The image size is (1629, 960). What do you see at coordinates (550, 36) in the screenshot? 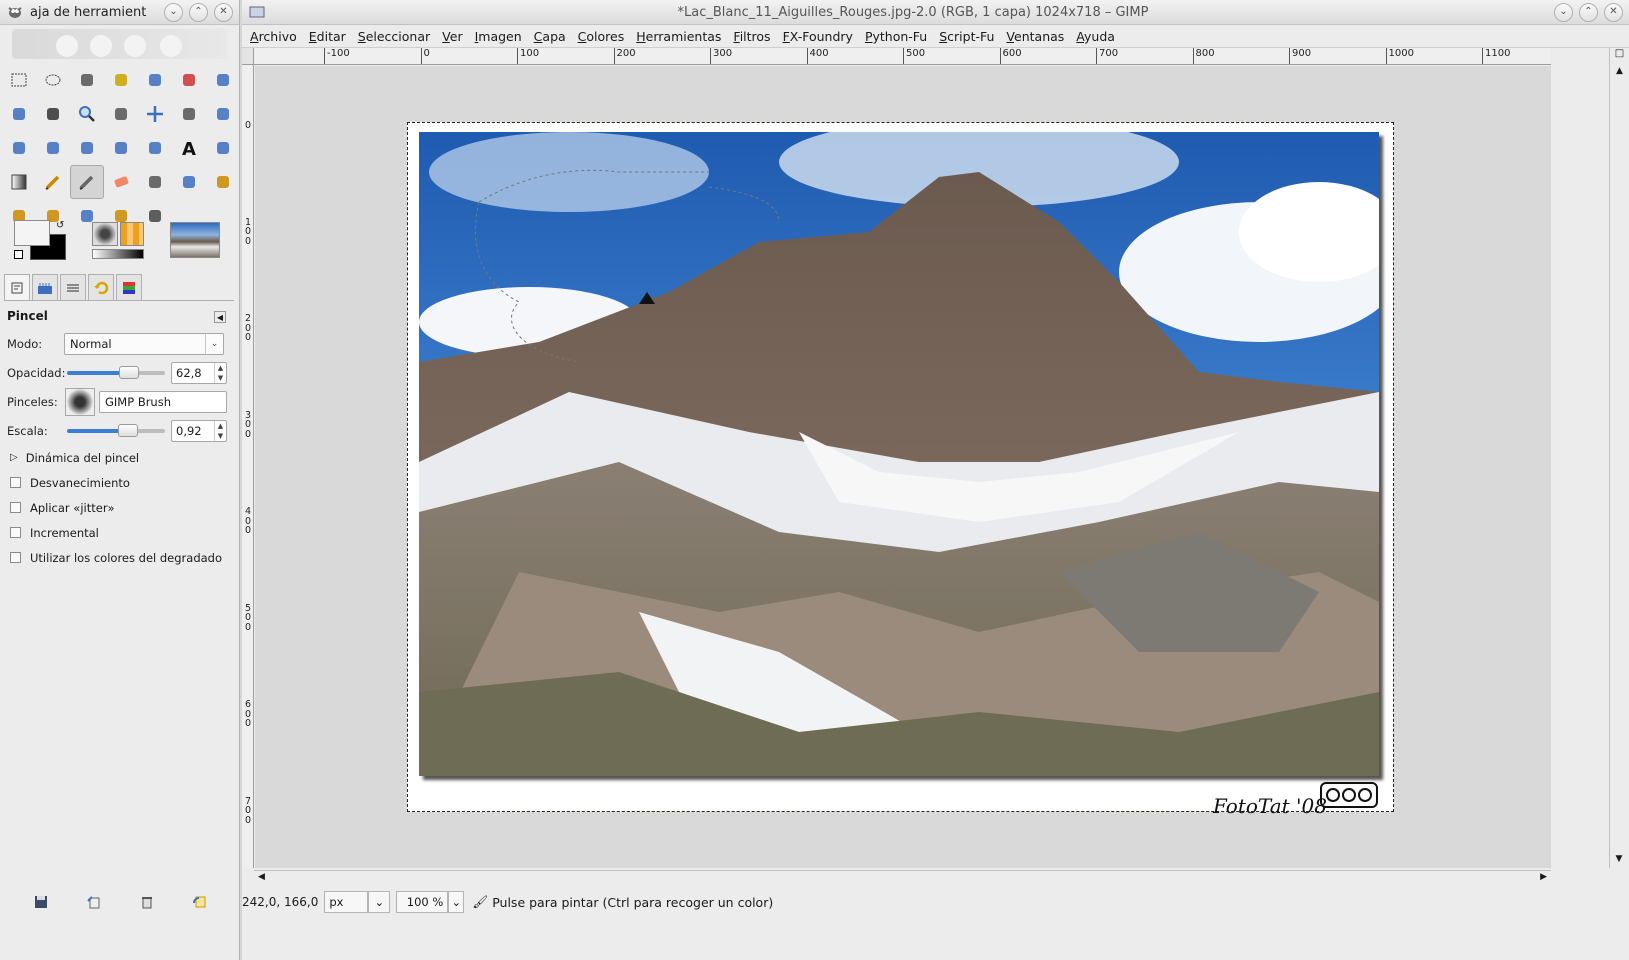
I see `menu-capa: Capa` at bounding box center [550, 36].